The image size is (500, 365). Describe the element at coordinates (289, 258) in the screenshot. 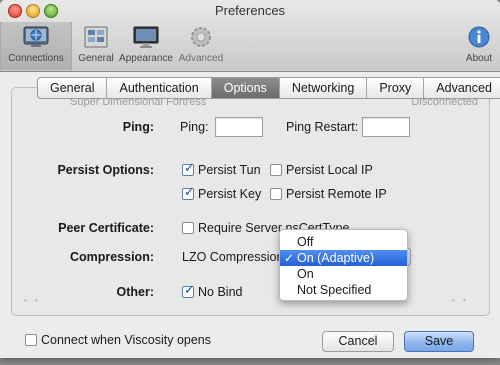

I see `menu-checkmark-icon: ✓` at that location.